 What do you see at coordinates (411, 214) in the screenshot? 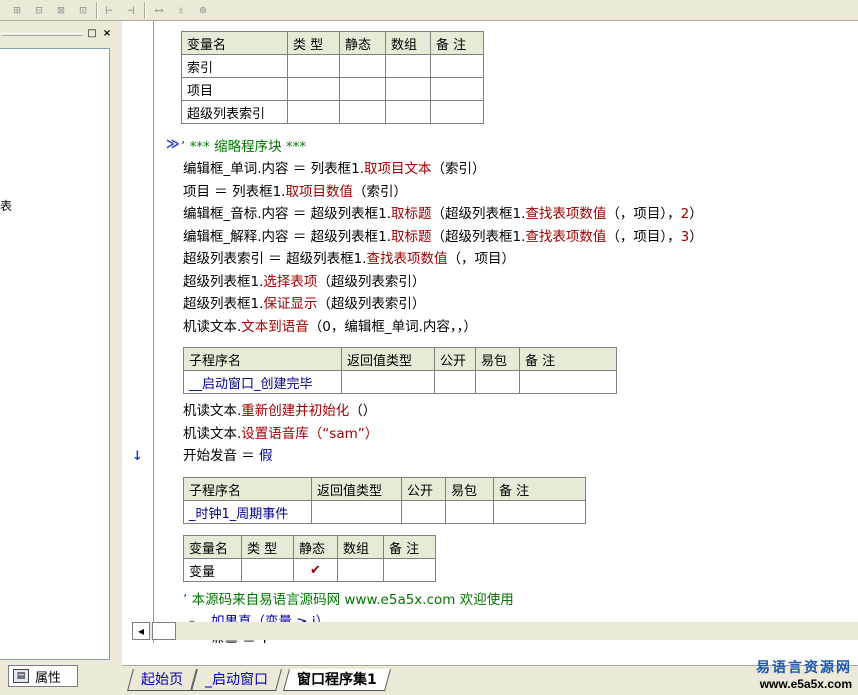
I see `code-token: 取标题` at bounding box center [411, 214].